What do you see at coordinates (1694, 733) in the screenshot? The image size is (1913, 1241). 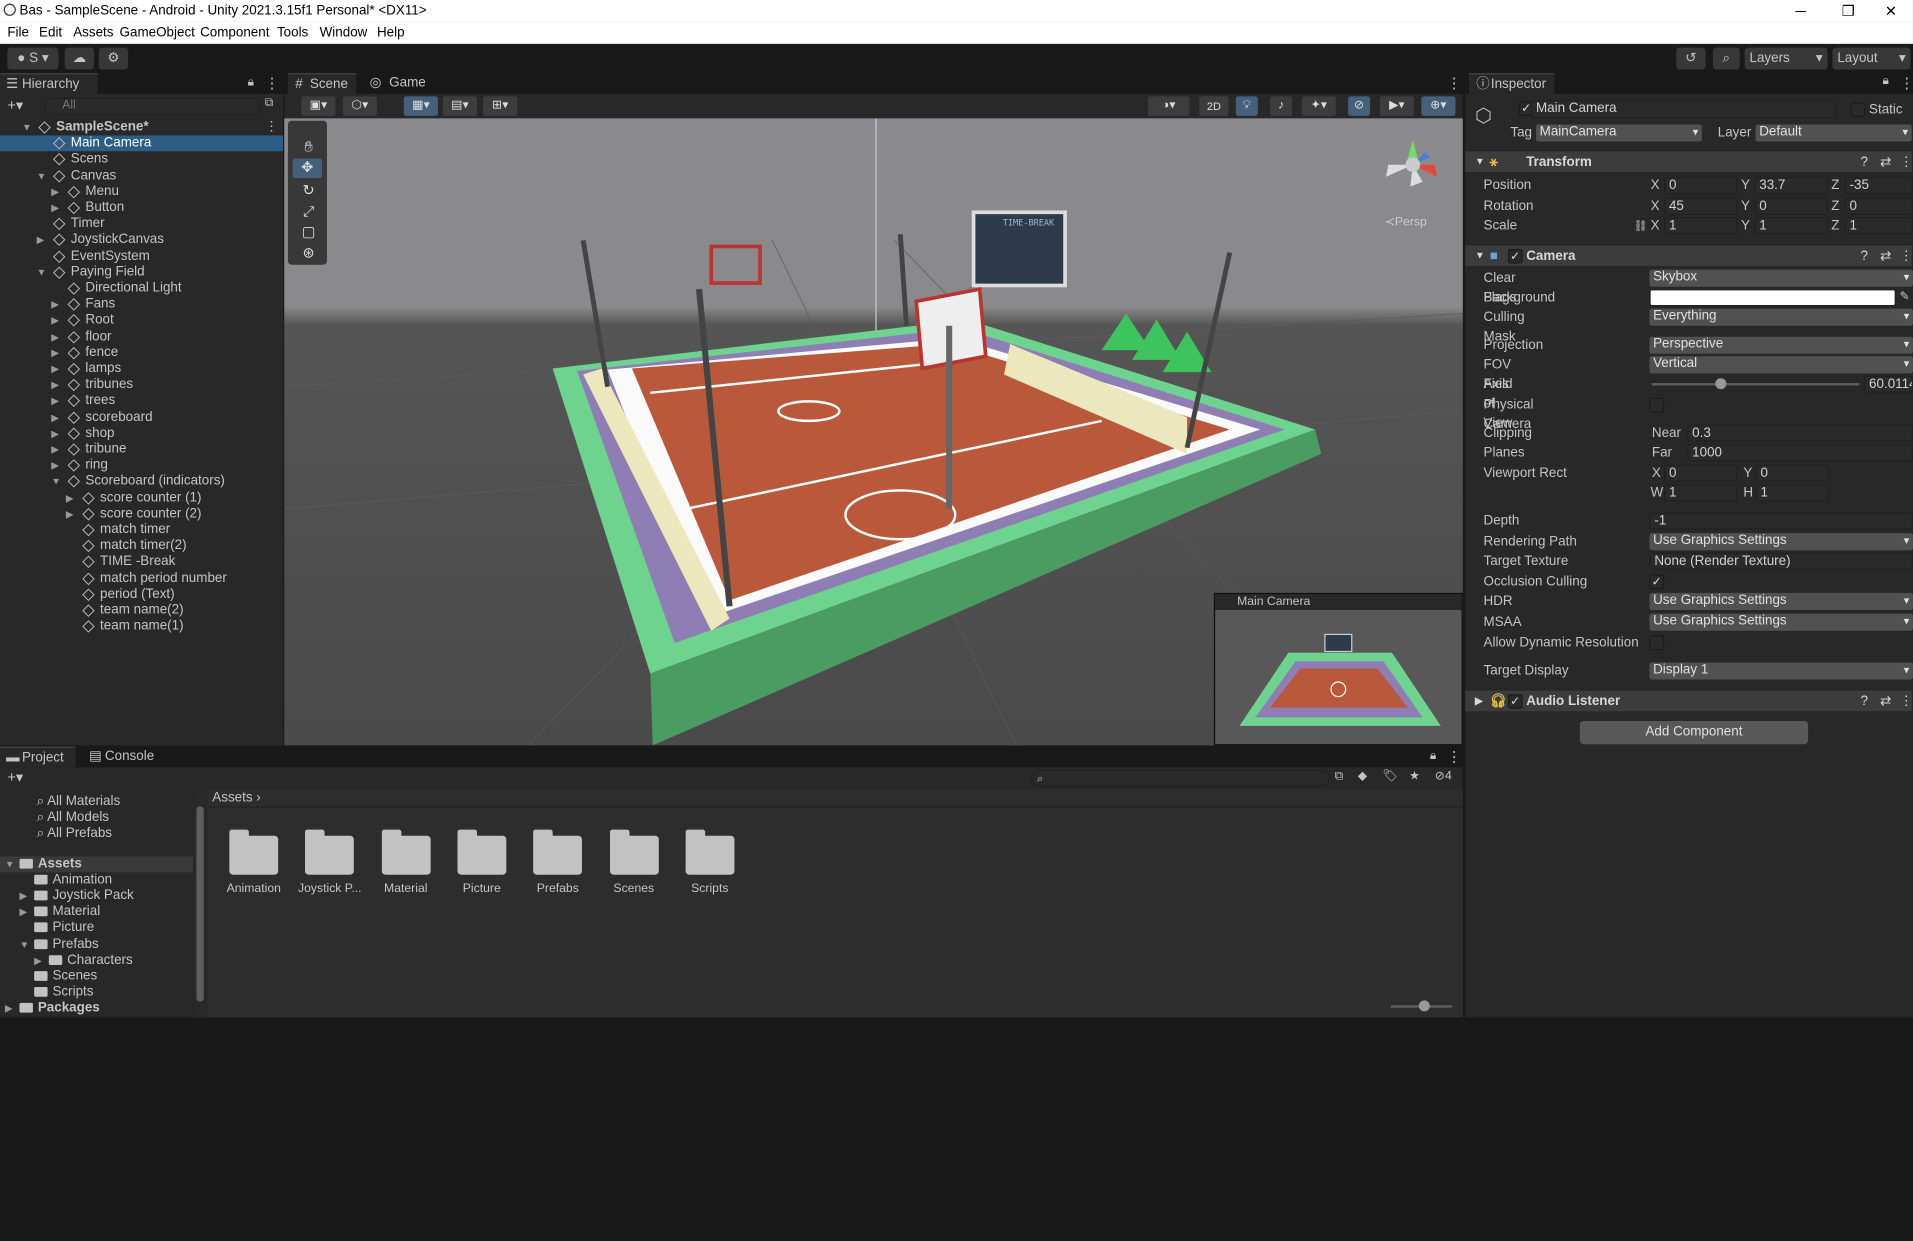 I see `add-component-button: Add Component` at bounding box center [1694, 733].